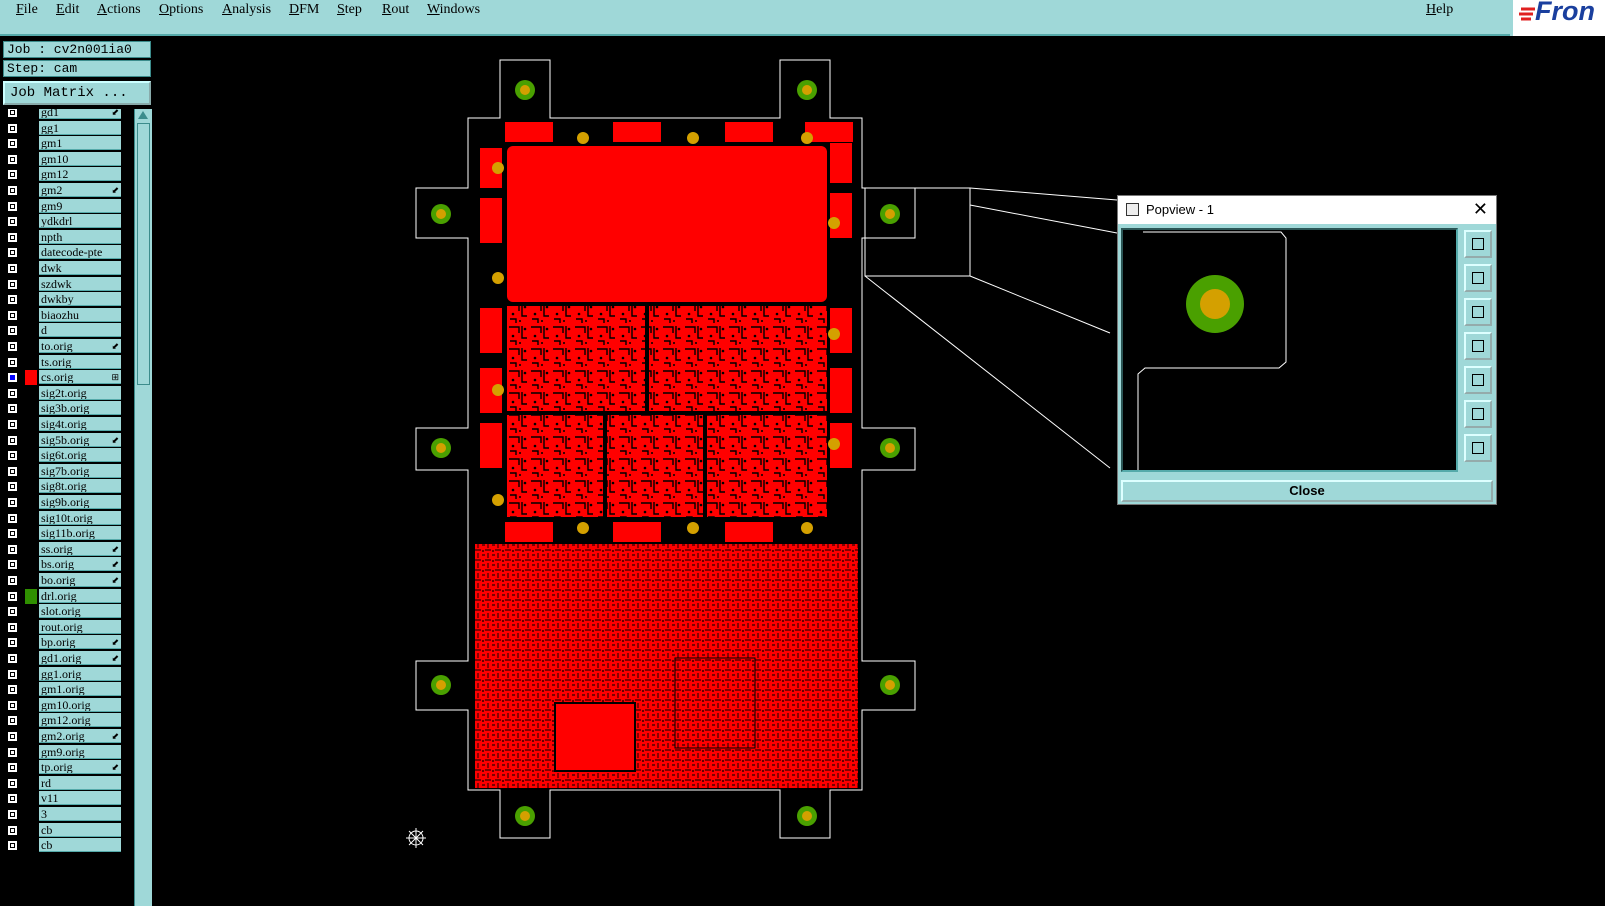  I want to click on layer-name: gg1.orig, so click(80, 673).